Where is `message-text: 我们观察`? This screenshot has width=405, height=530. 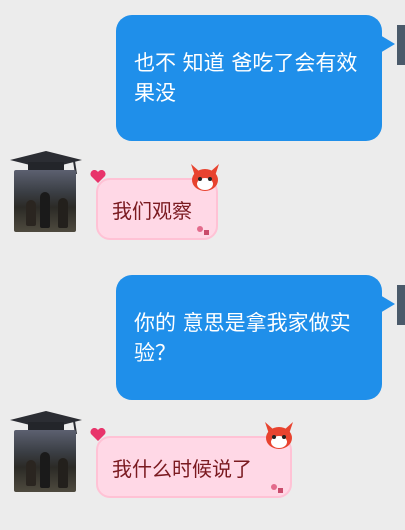
message-text: 我们观察 is located at coordinates (152, 210).